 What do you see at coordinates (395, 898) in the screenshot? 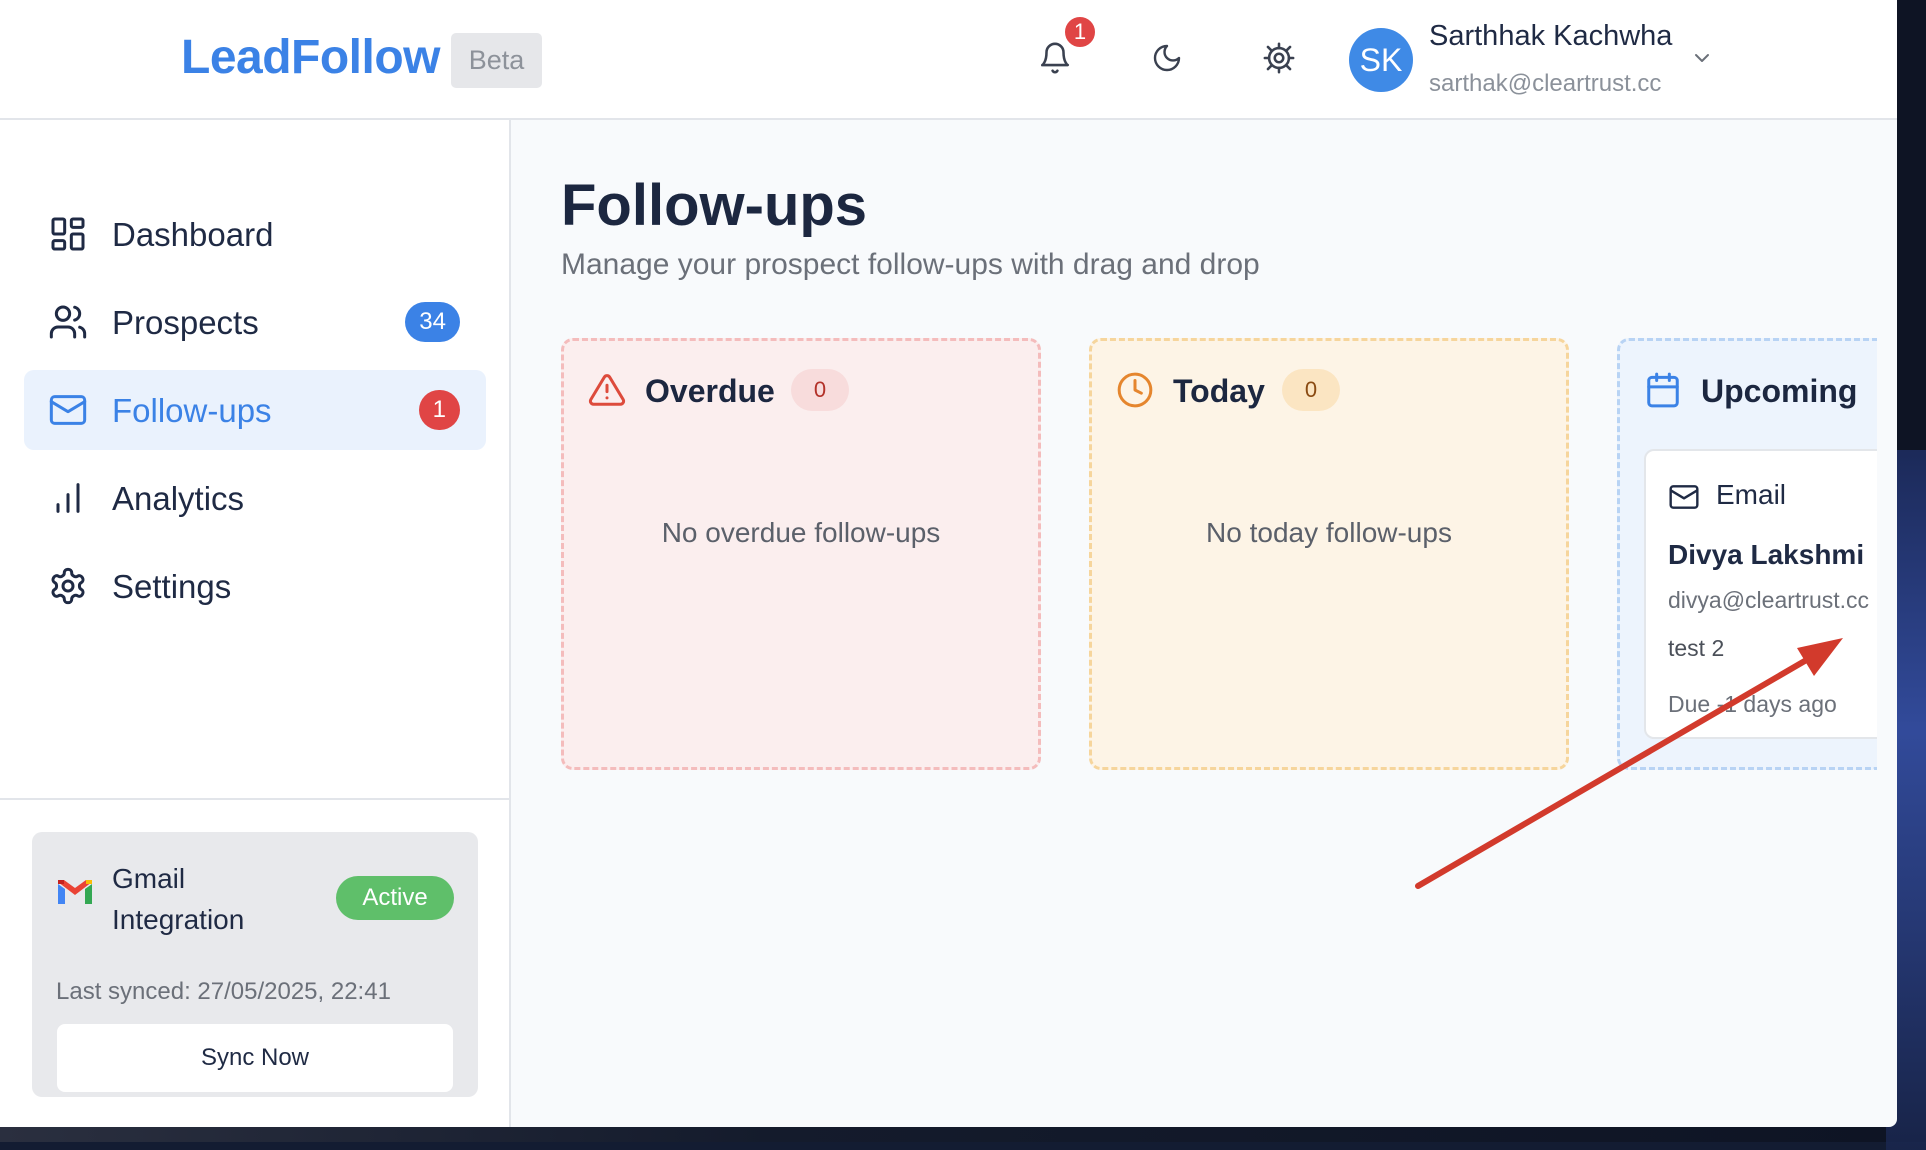
I see `status-badge: Active` at bounding box center [395, 898].